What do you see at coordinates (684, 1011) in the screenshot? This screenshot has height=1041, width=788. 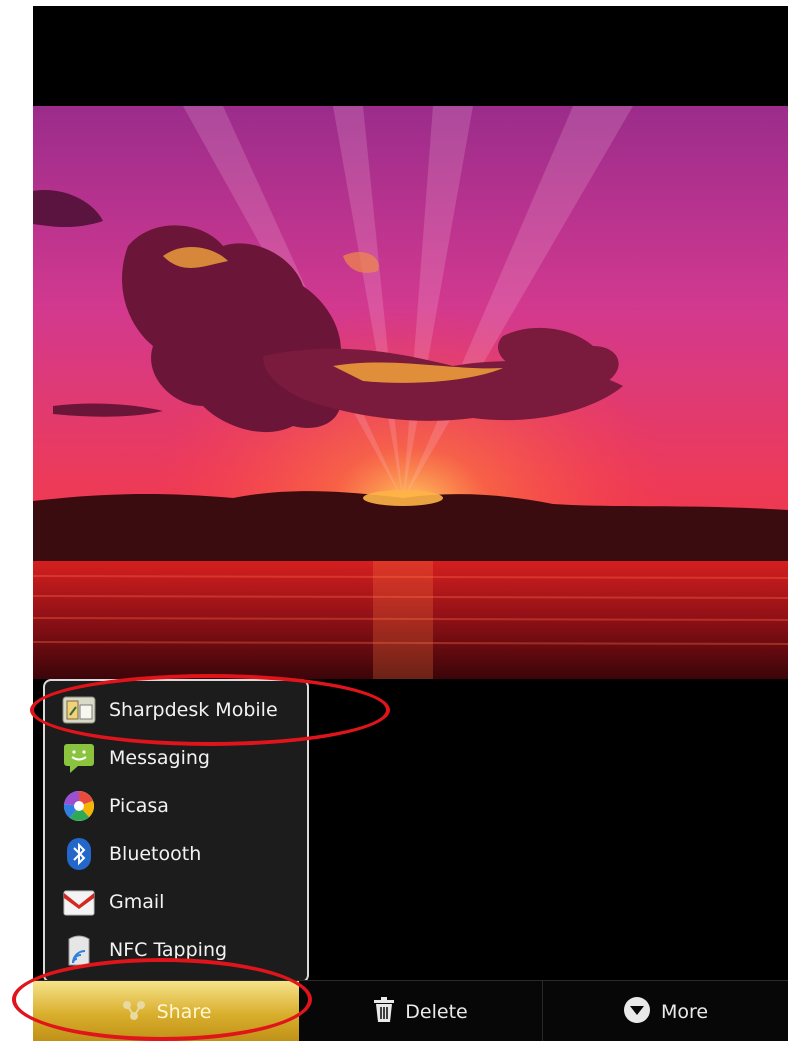 I see `more-label: More` at bounding box center [684, 1011].